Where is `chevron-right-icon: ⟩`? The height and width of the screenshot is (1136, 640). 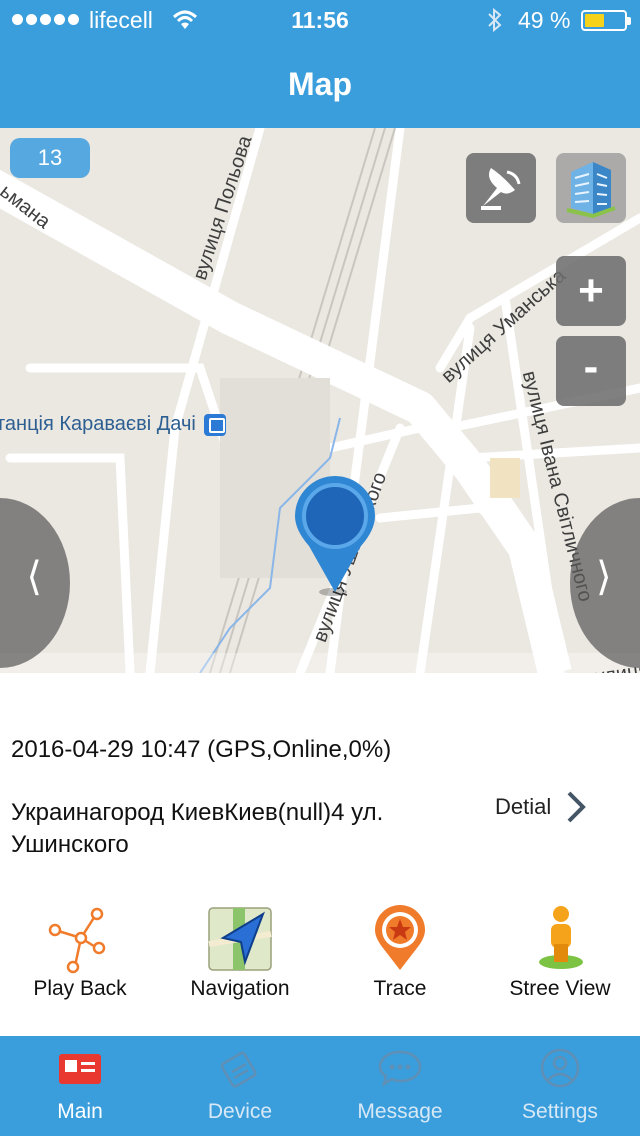
chevron-right-icon: ⟩ is located at coordinates (604, 577).